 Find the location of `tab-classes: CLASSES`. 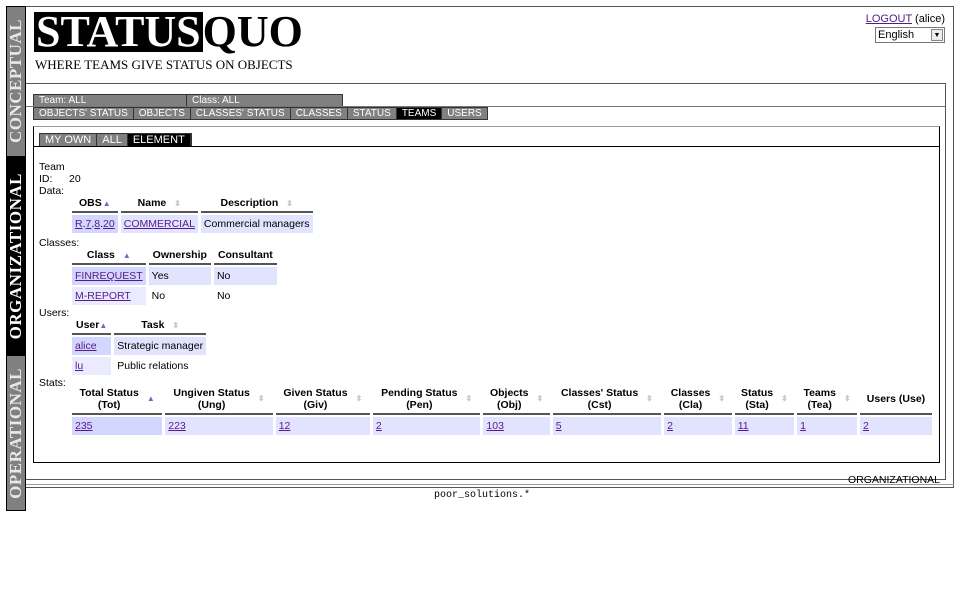

tab-classes: CLASSES is located at coordinates (319, 113).